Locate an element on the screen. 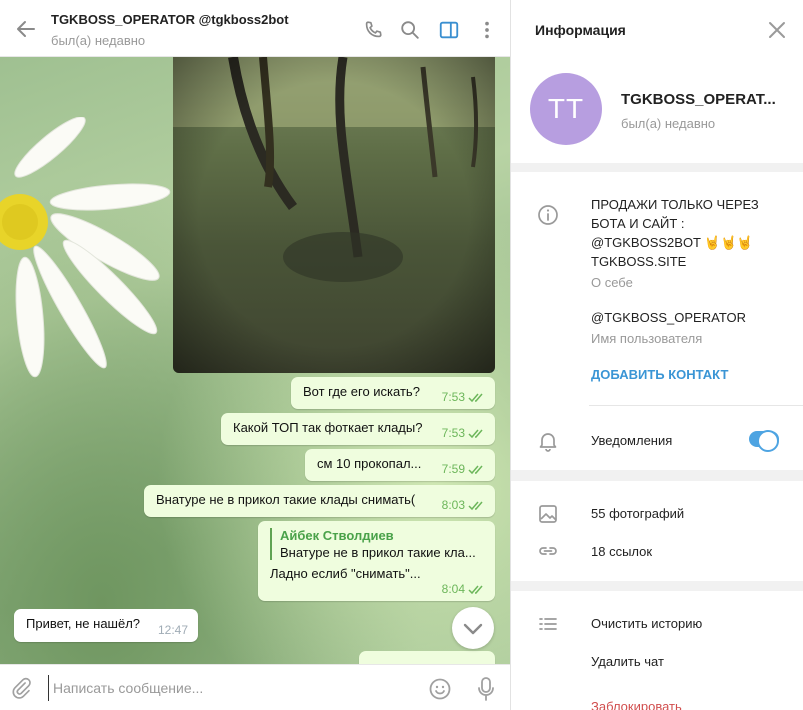 This screenshot has height=710, width=803. delete-chat-button: Удалить чат is located at coordinates (627, 661).